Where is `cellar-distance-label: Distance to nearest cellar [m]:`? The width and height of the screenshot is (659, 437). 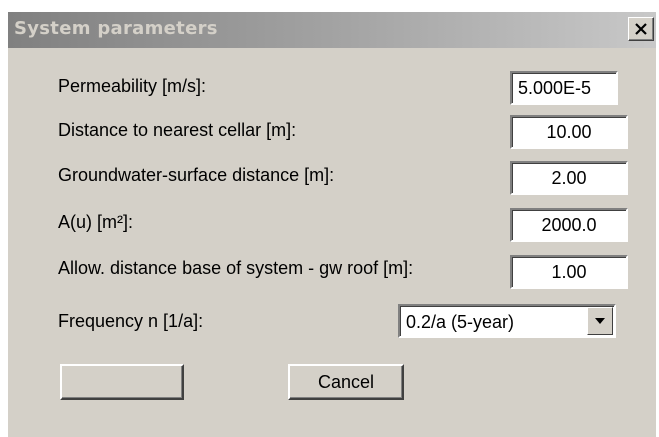
cellar-distance-label: Distance to nearest cellar [m]: is located at coordinates (177, 130).